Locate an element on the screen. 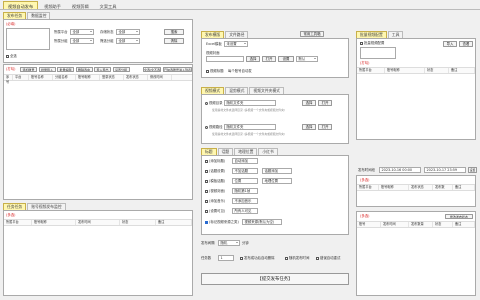 The image size is (480, 300). task-count-field: 1 is located at coordinates (226, 258).